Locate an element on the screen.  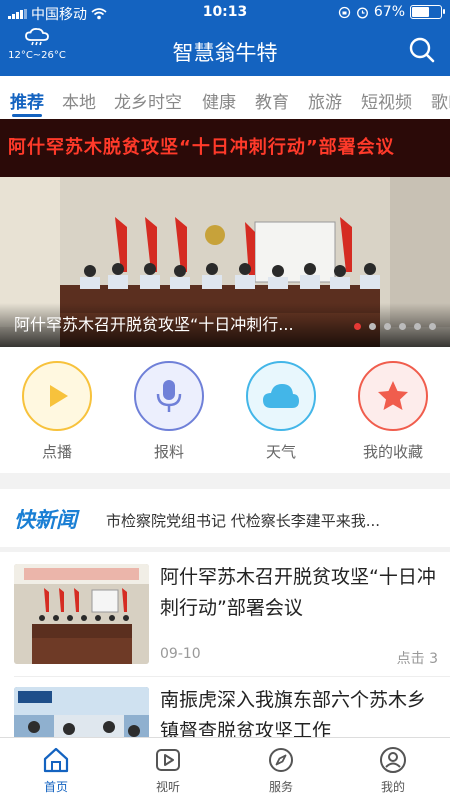
tab-recommend: 推荐 is located at coordinates (27, 100).